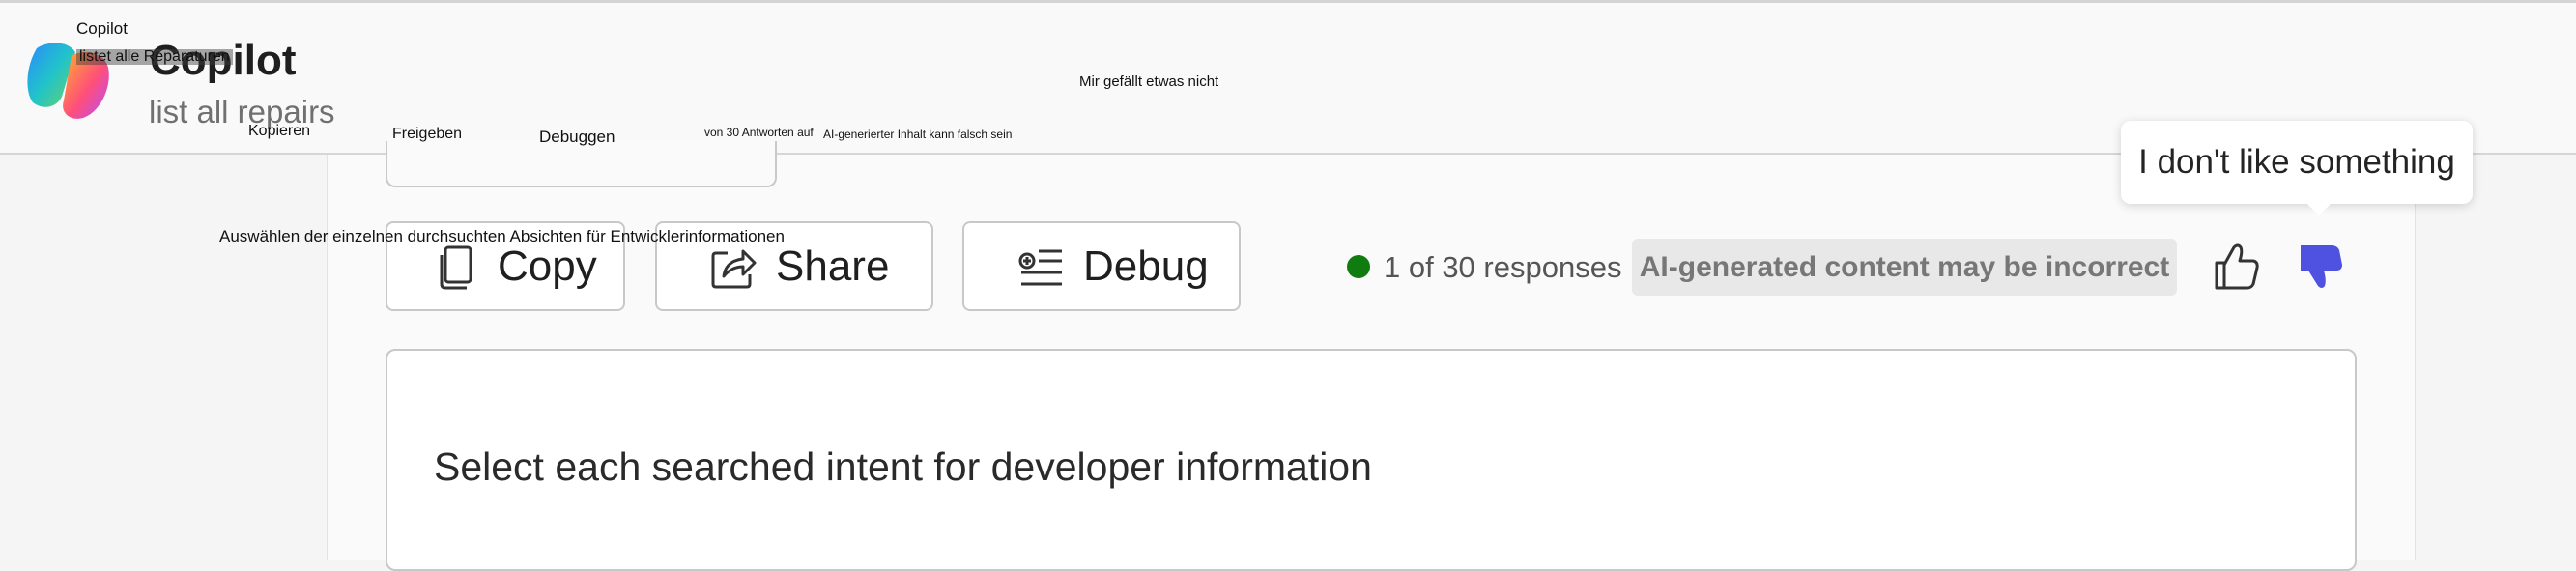 The image size is (2576, 571). What do you see at coordinates (1040, 267) in the screenshot?
I see `debug-icon` at bounding box center [1040, 267].